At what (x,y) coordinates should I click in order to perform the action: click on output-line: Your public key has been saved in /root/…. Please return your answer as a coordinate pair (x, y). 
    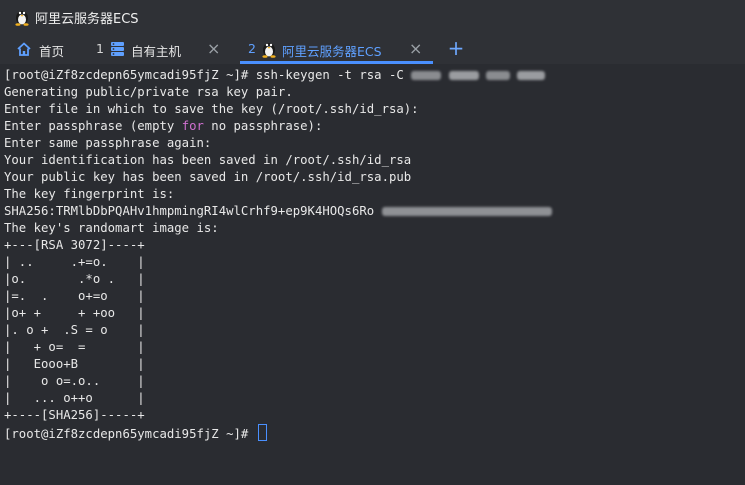
    Looking at the image, I should click on (208, 177).